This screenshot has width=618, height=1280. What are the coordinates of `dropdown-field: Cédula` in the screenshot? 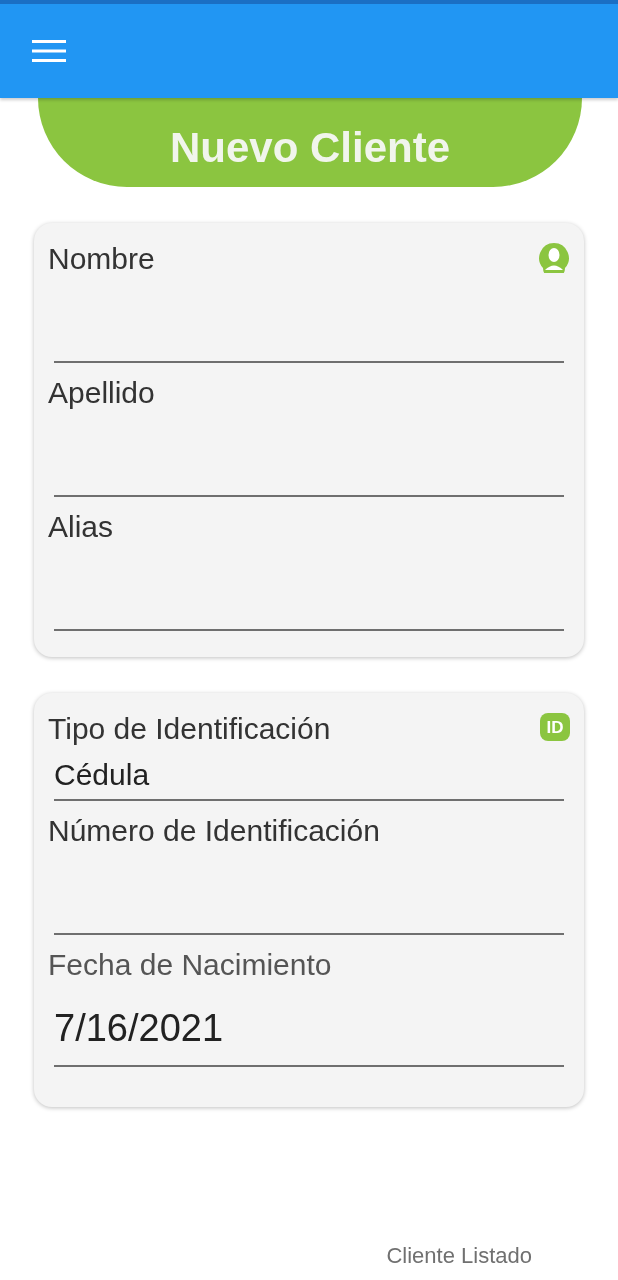 It's located at (309, 776).